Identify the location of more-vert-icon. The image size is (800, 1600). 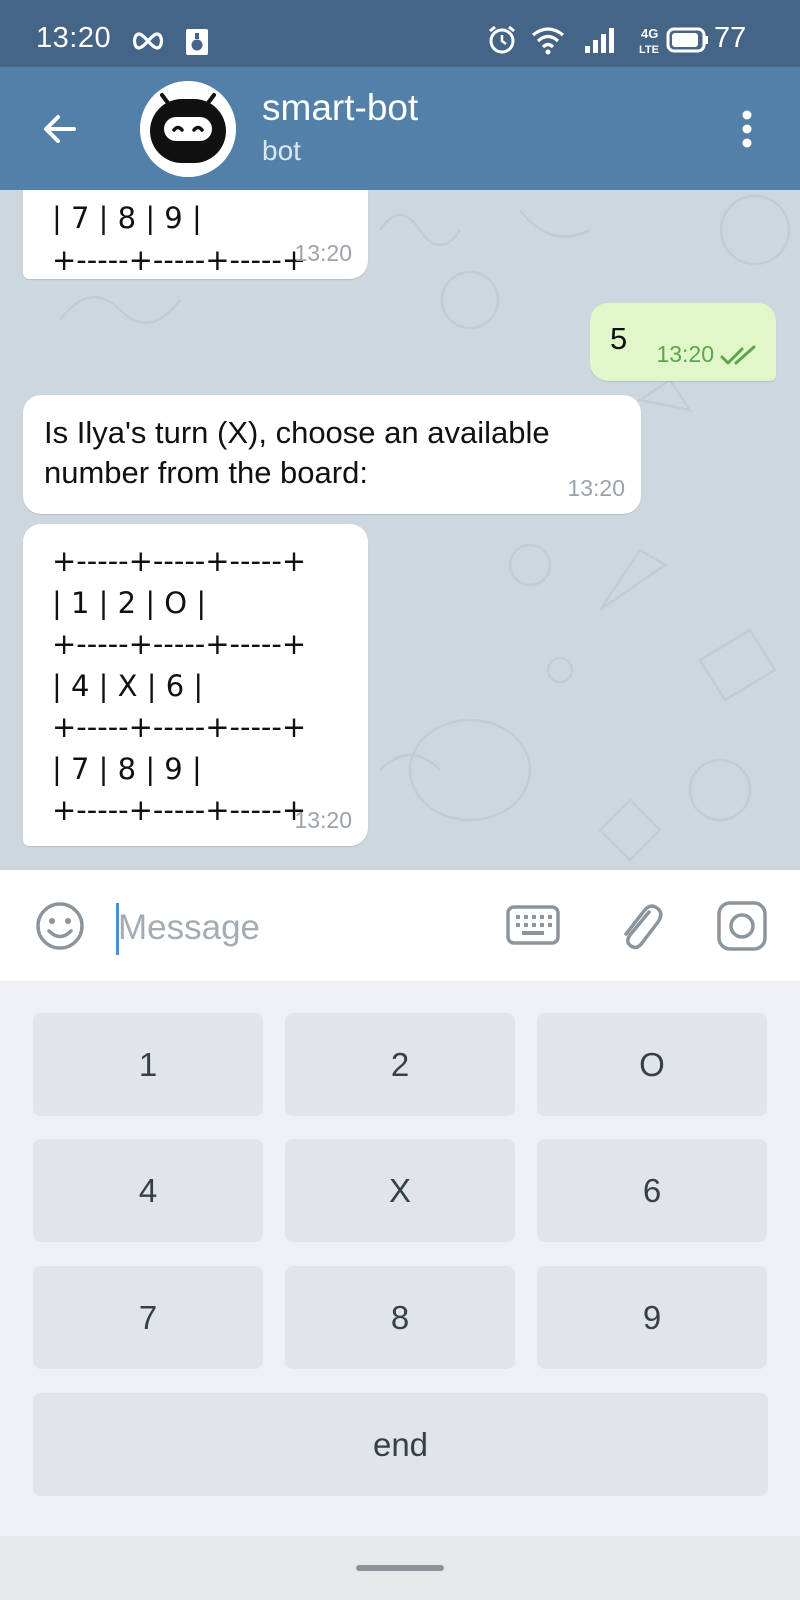
(747, 129).